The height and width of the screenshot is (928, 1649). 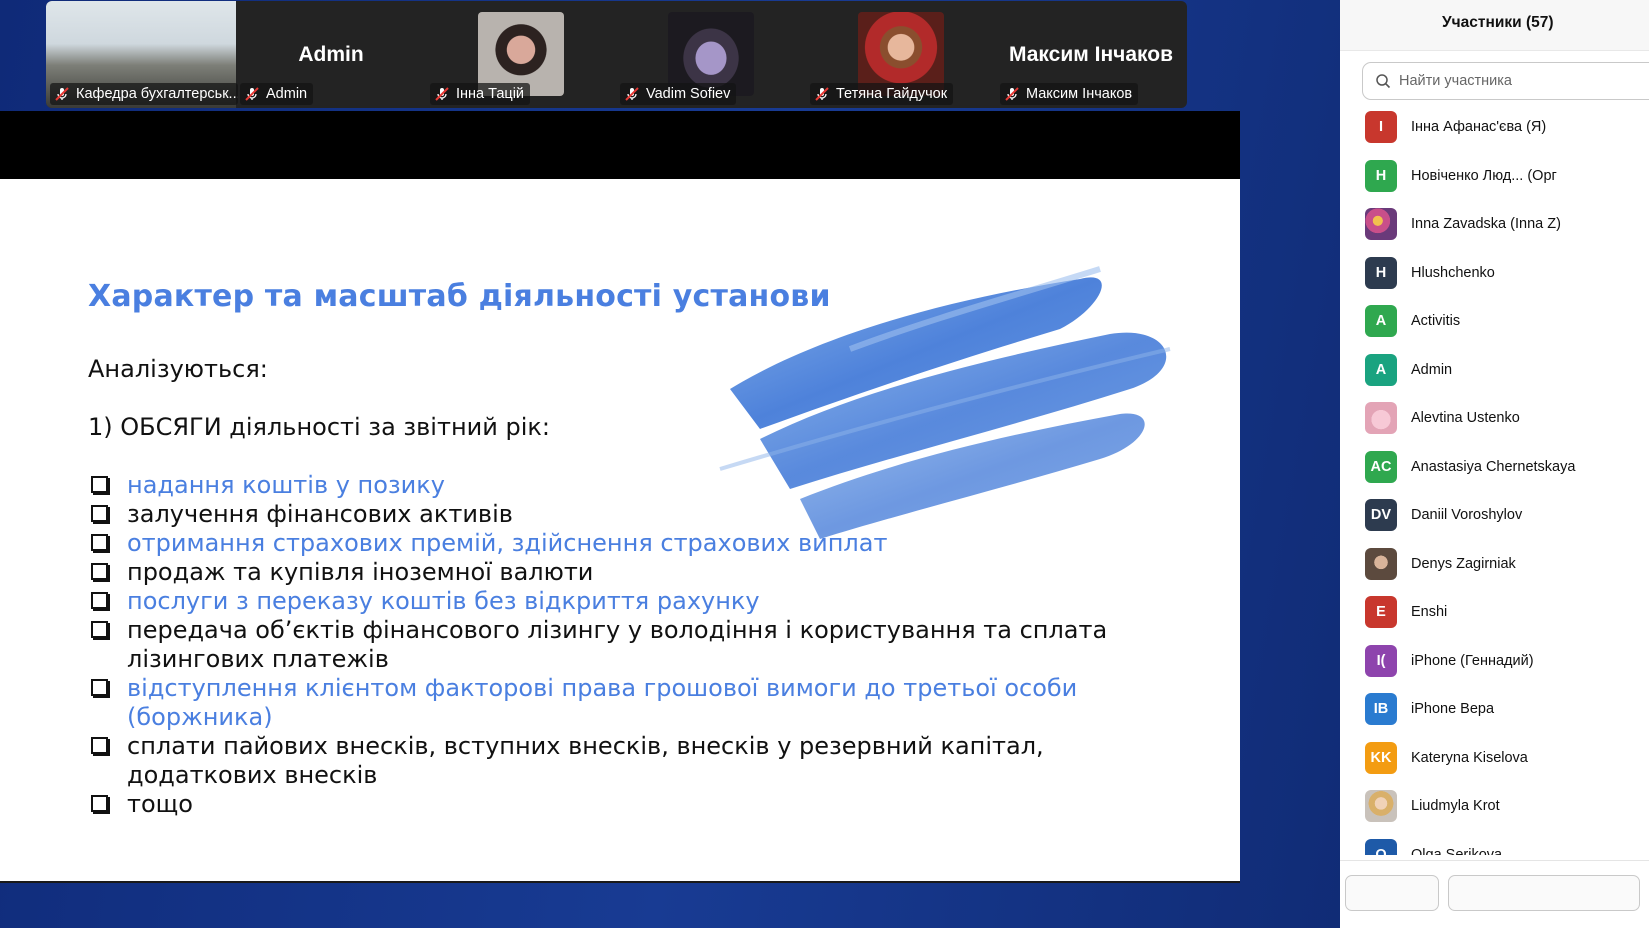 I want to click on video-label-text: Admin, so click(x=287, y=94).